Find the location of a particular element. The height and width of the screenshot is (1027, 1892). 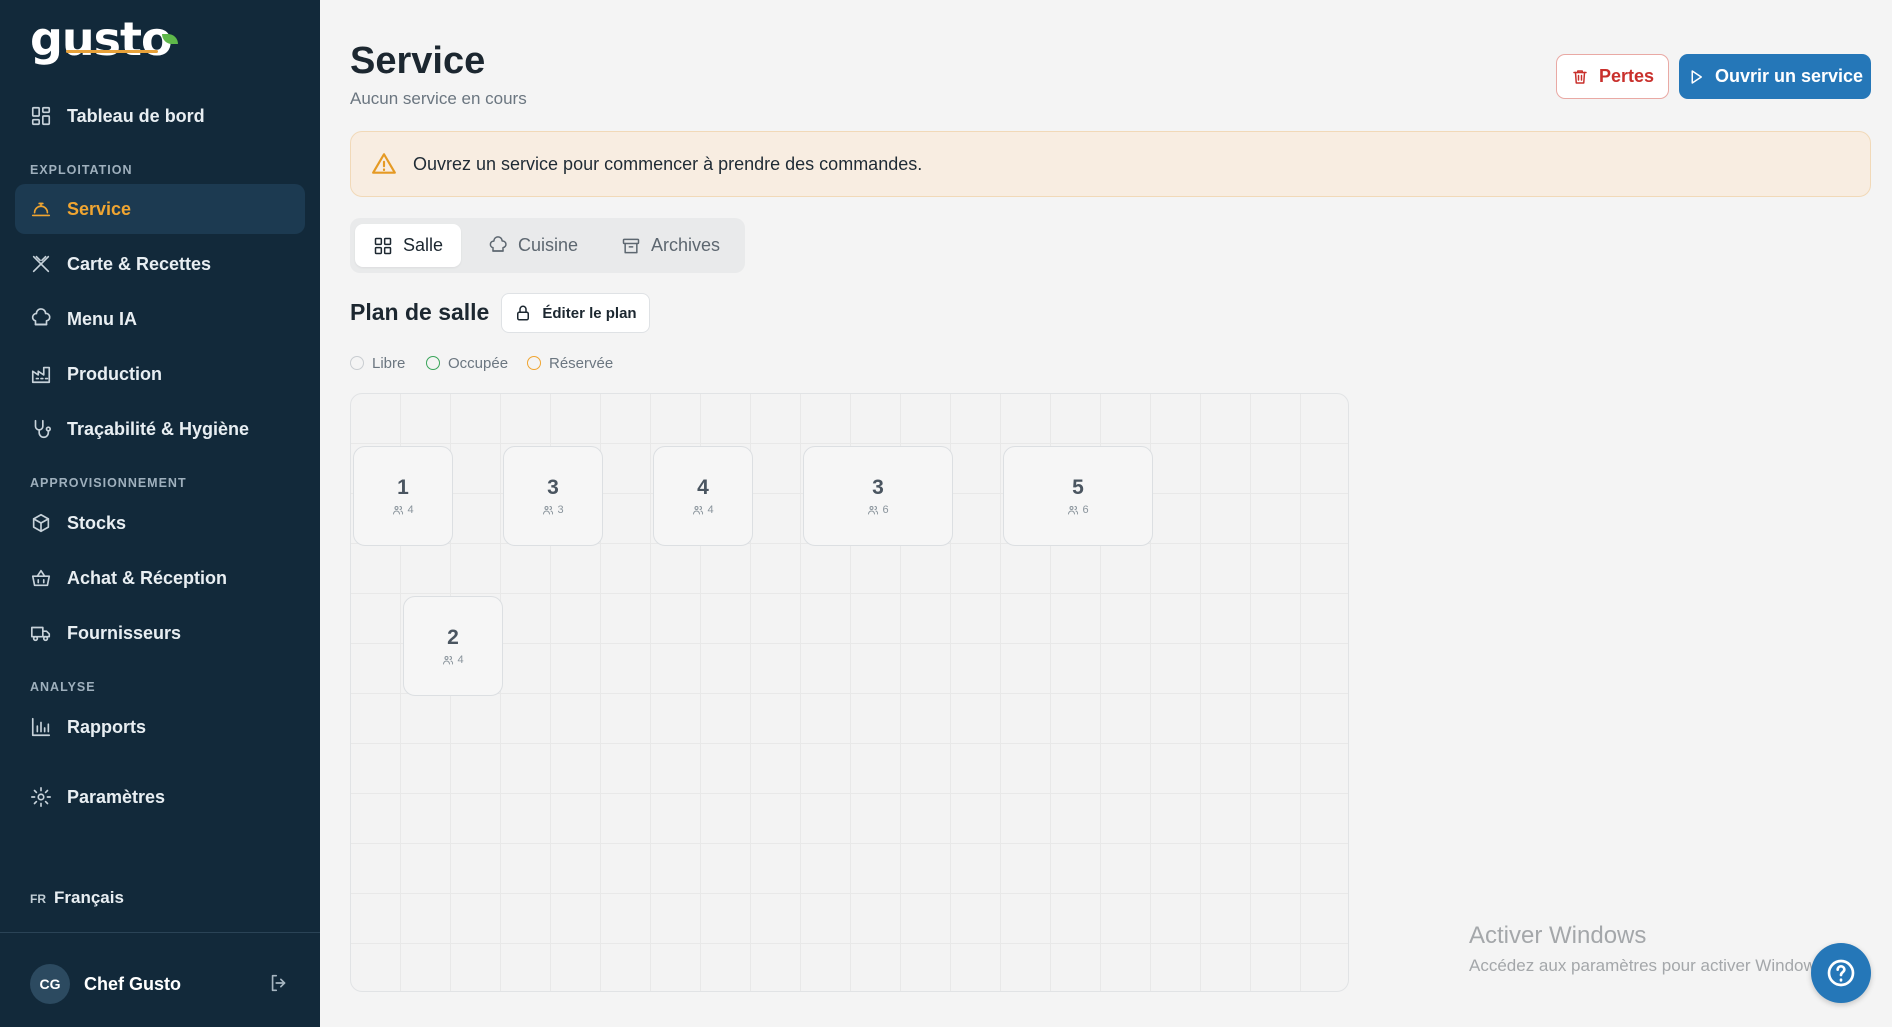

cloche-icon is located at coordinates (41, 209).